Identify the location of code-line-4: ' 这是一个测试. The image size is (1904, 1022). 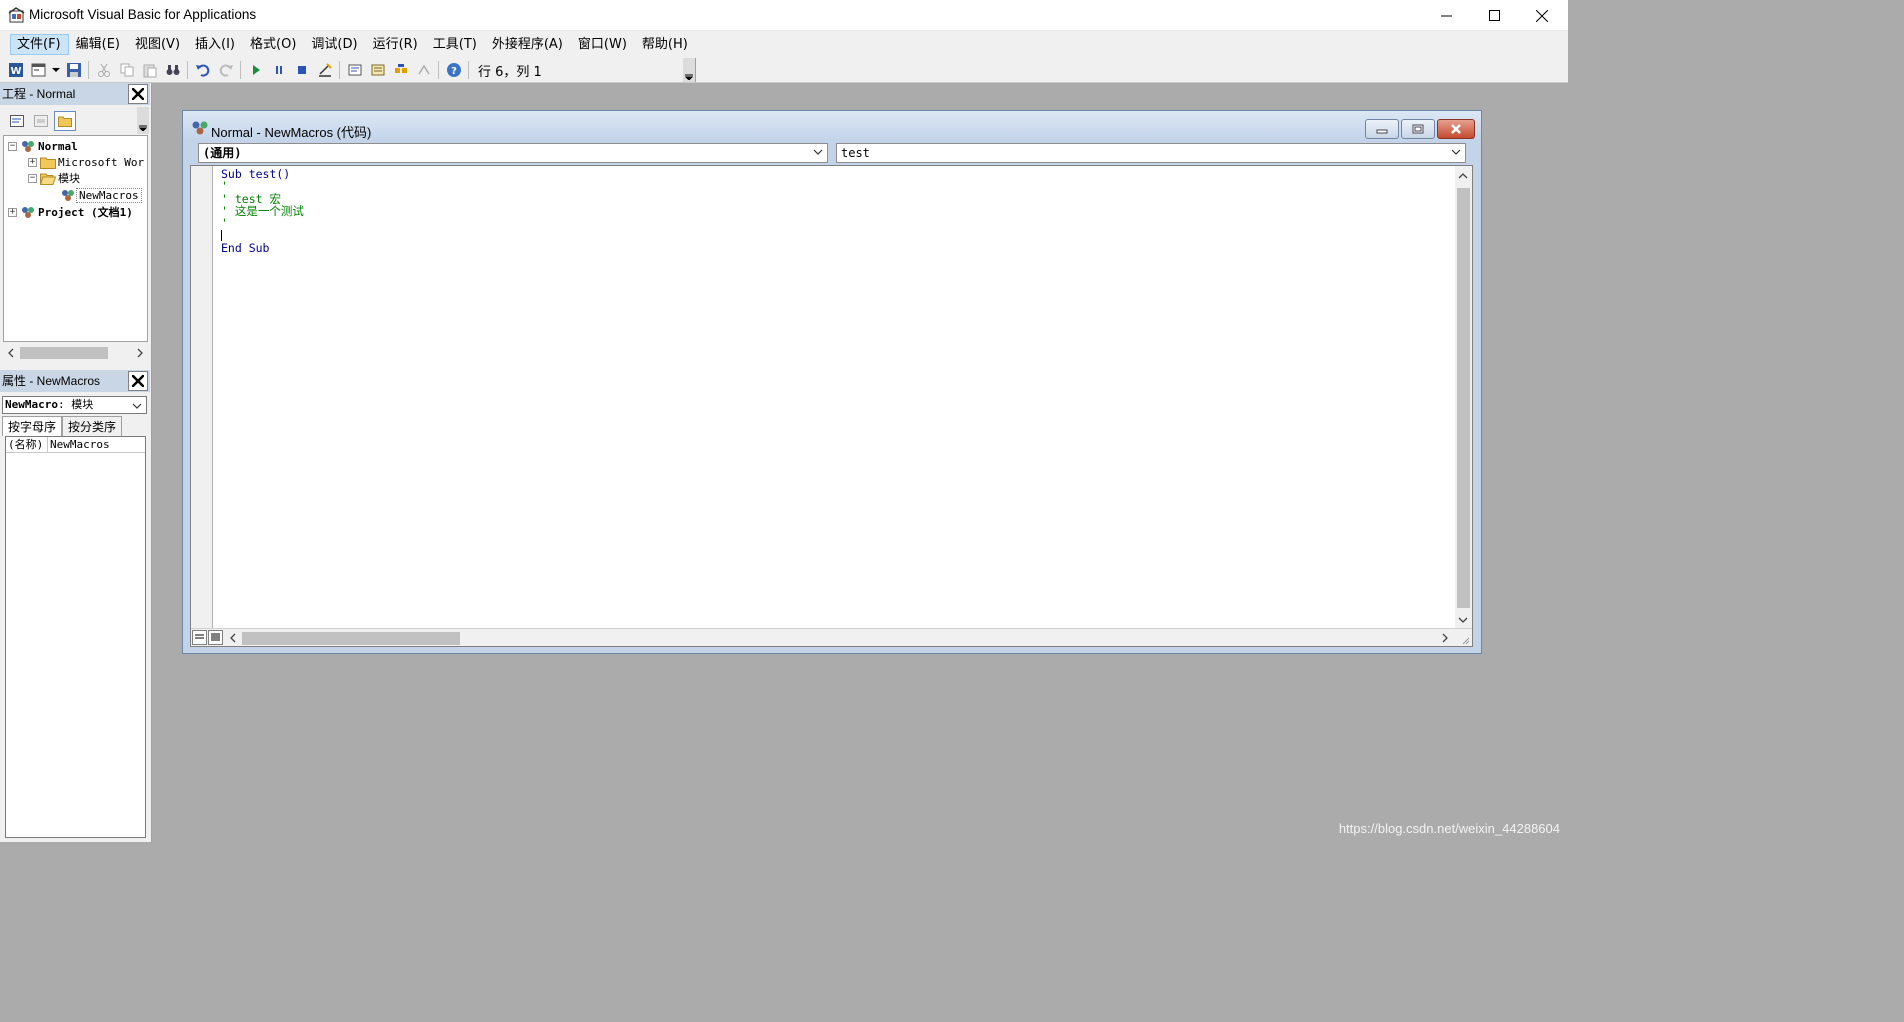
(262, 210).